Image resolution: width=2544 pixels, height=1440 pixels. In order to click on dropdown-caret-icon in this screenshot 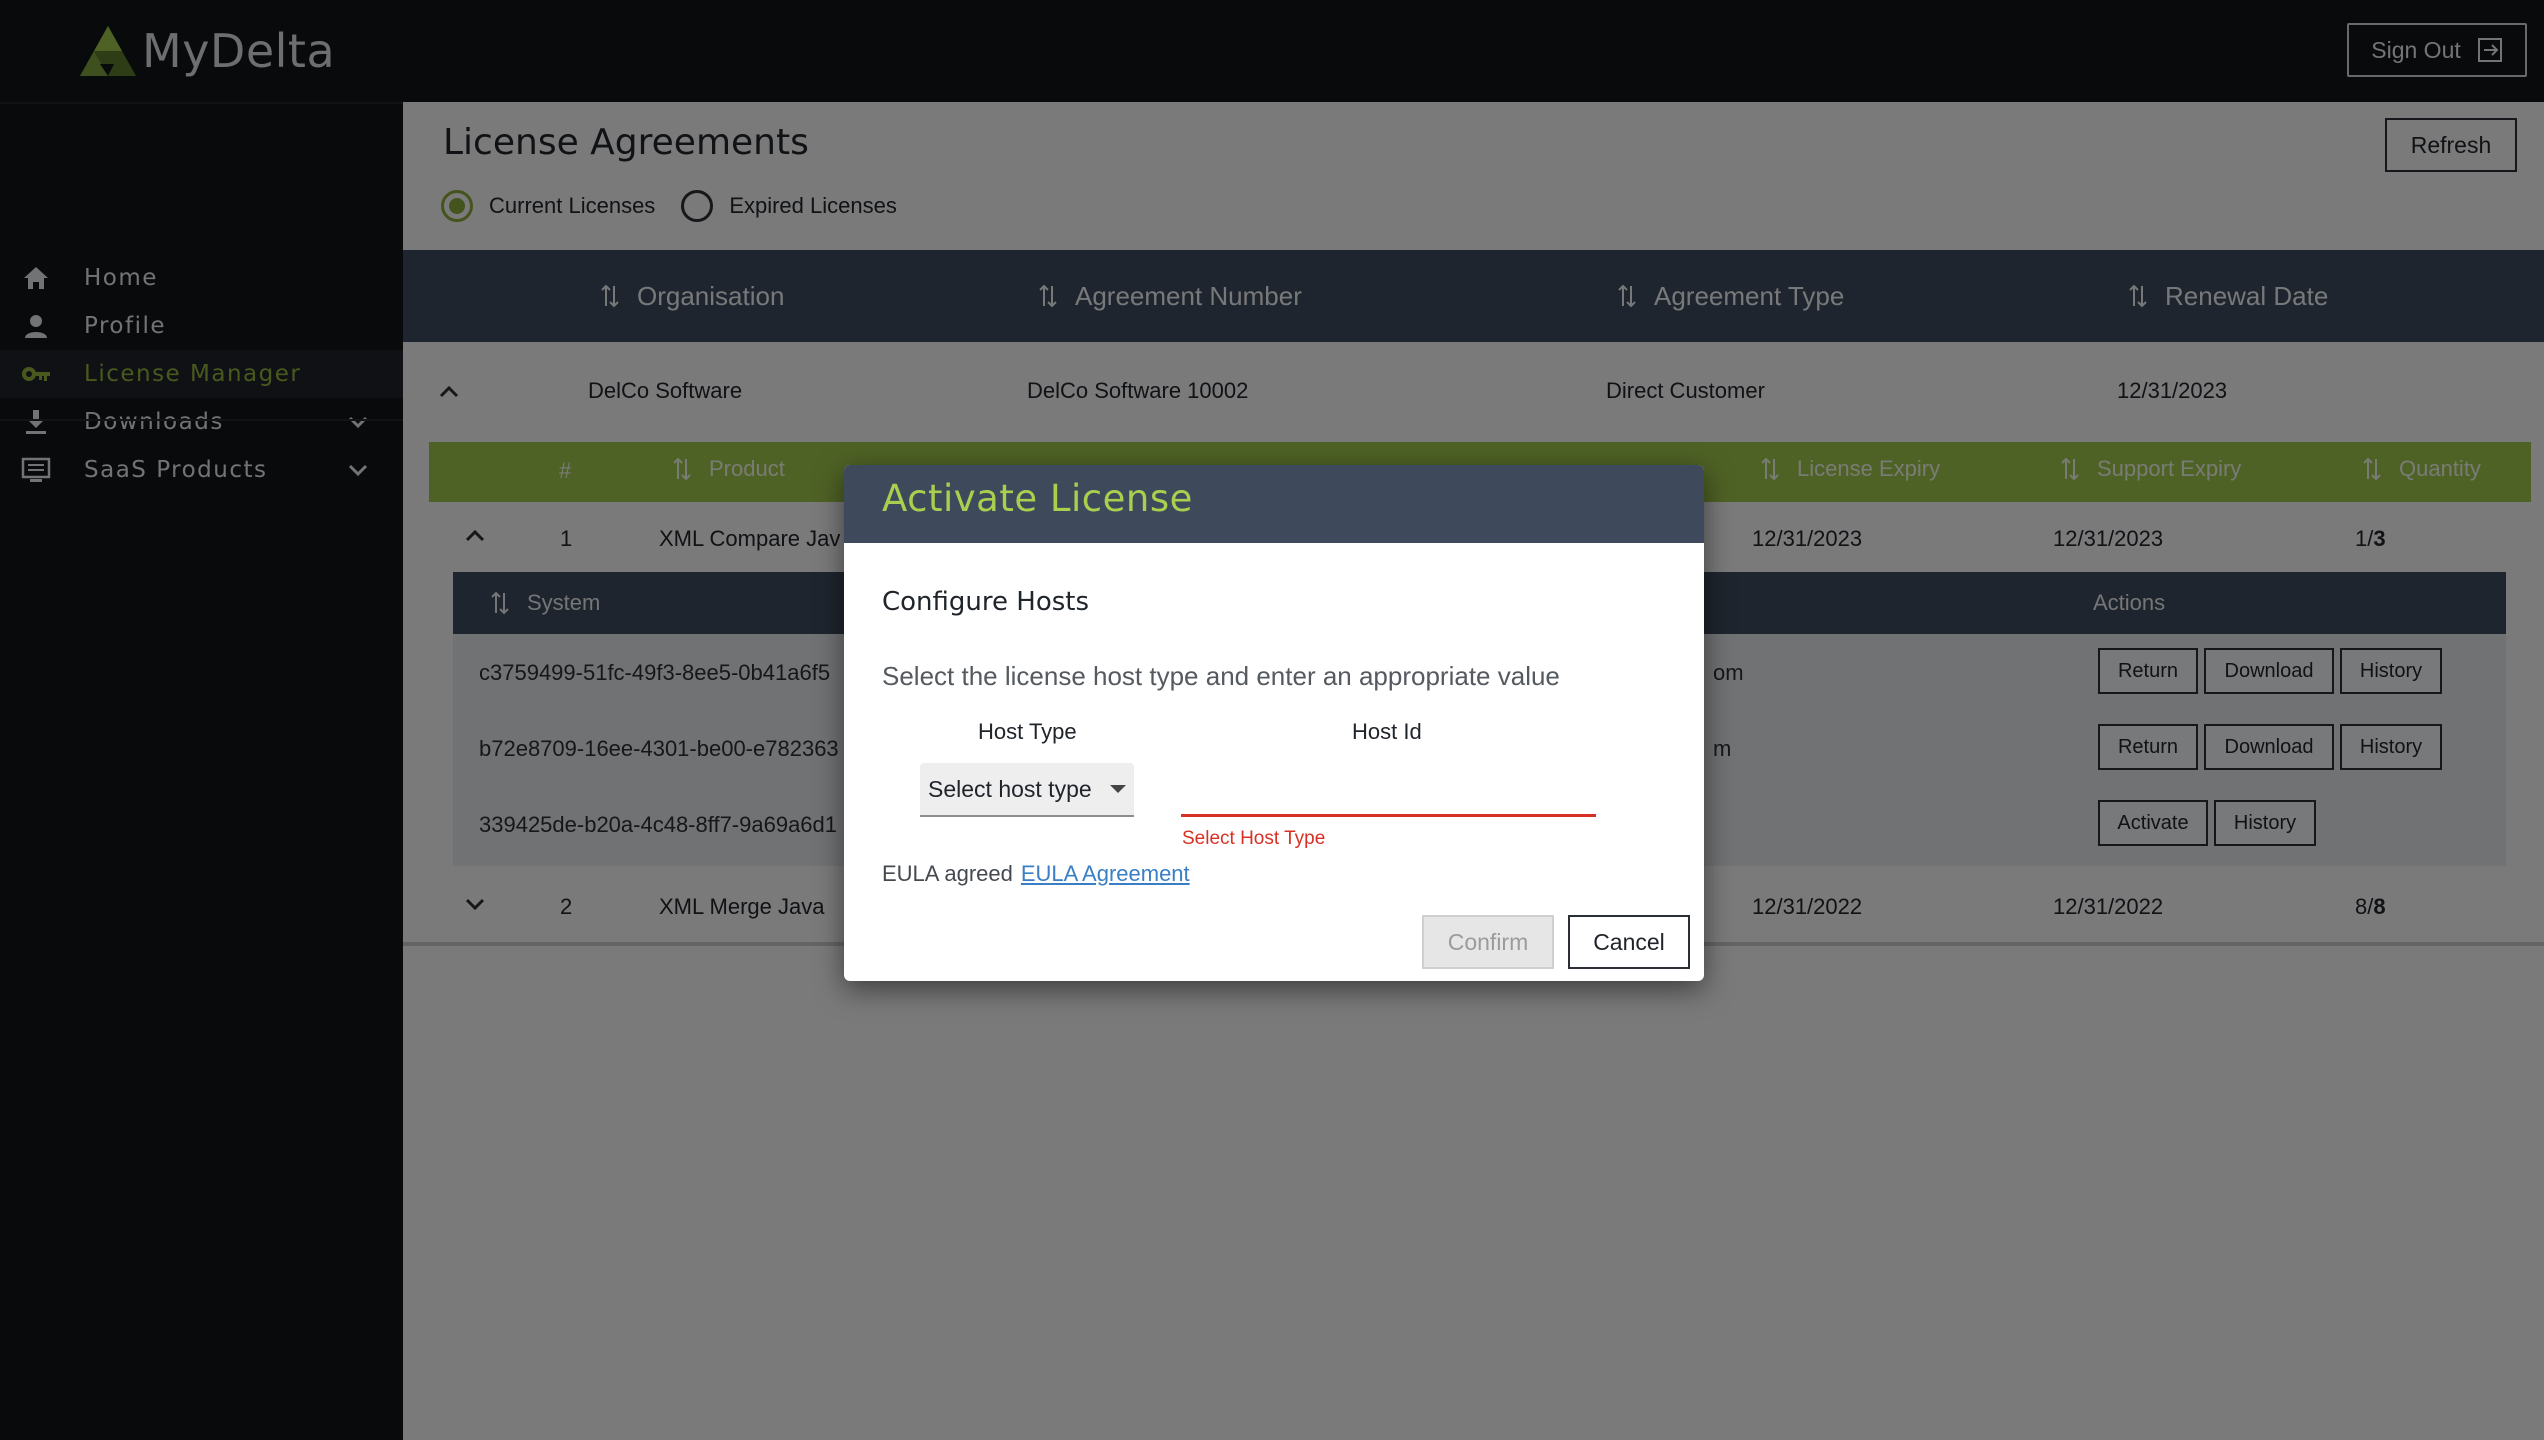, I will do `click(1117, 789)`.